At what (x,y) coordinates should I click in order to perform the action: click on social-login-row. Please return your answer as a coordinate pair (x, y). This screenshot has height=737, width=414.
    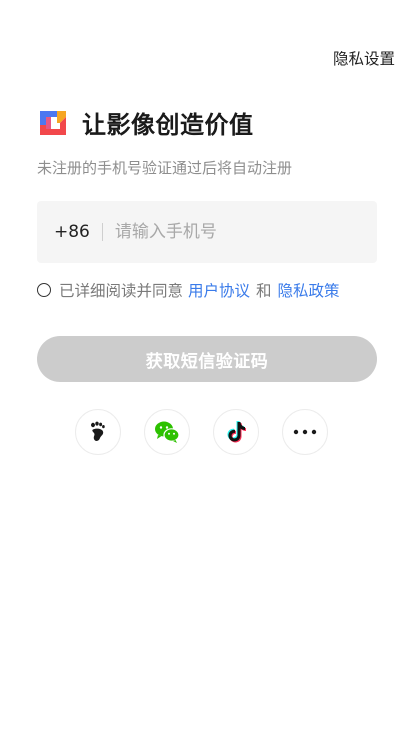
    Looking at the image, I should click on (201, 432).